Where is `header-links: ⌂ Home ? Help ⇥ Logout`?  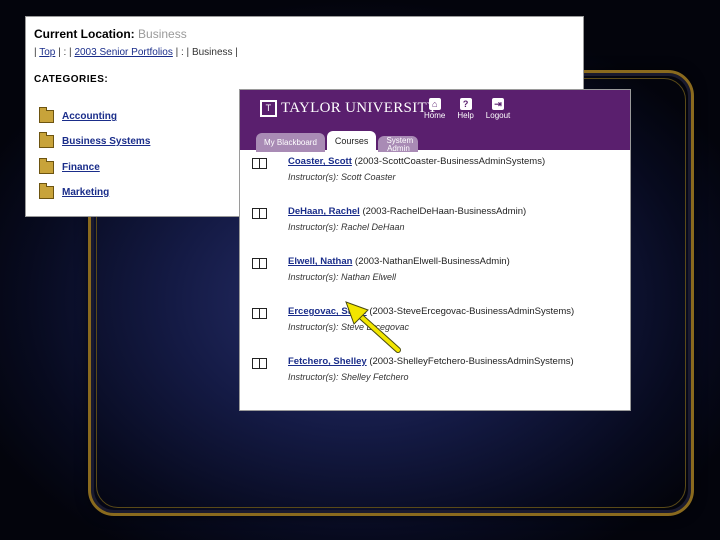
header-links: ⌂ Home ? Help ⇥ Logout is located at coordinates (467, 109).